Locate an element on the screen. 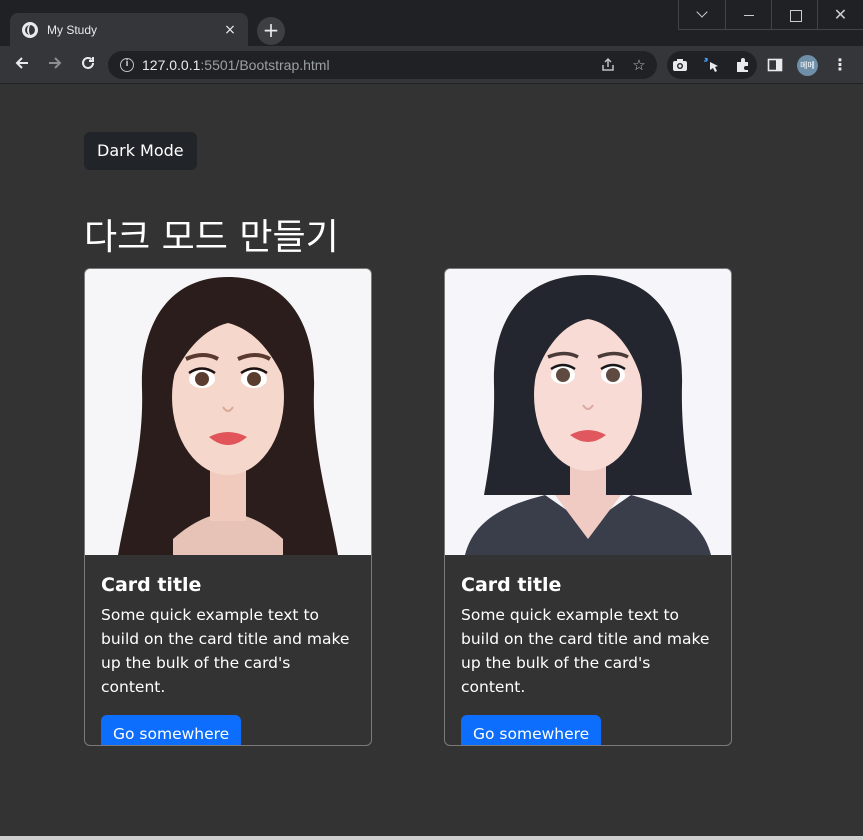  browser-titlebar: My Study × + ✕ is located at coordinates (431, 23).